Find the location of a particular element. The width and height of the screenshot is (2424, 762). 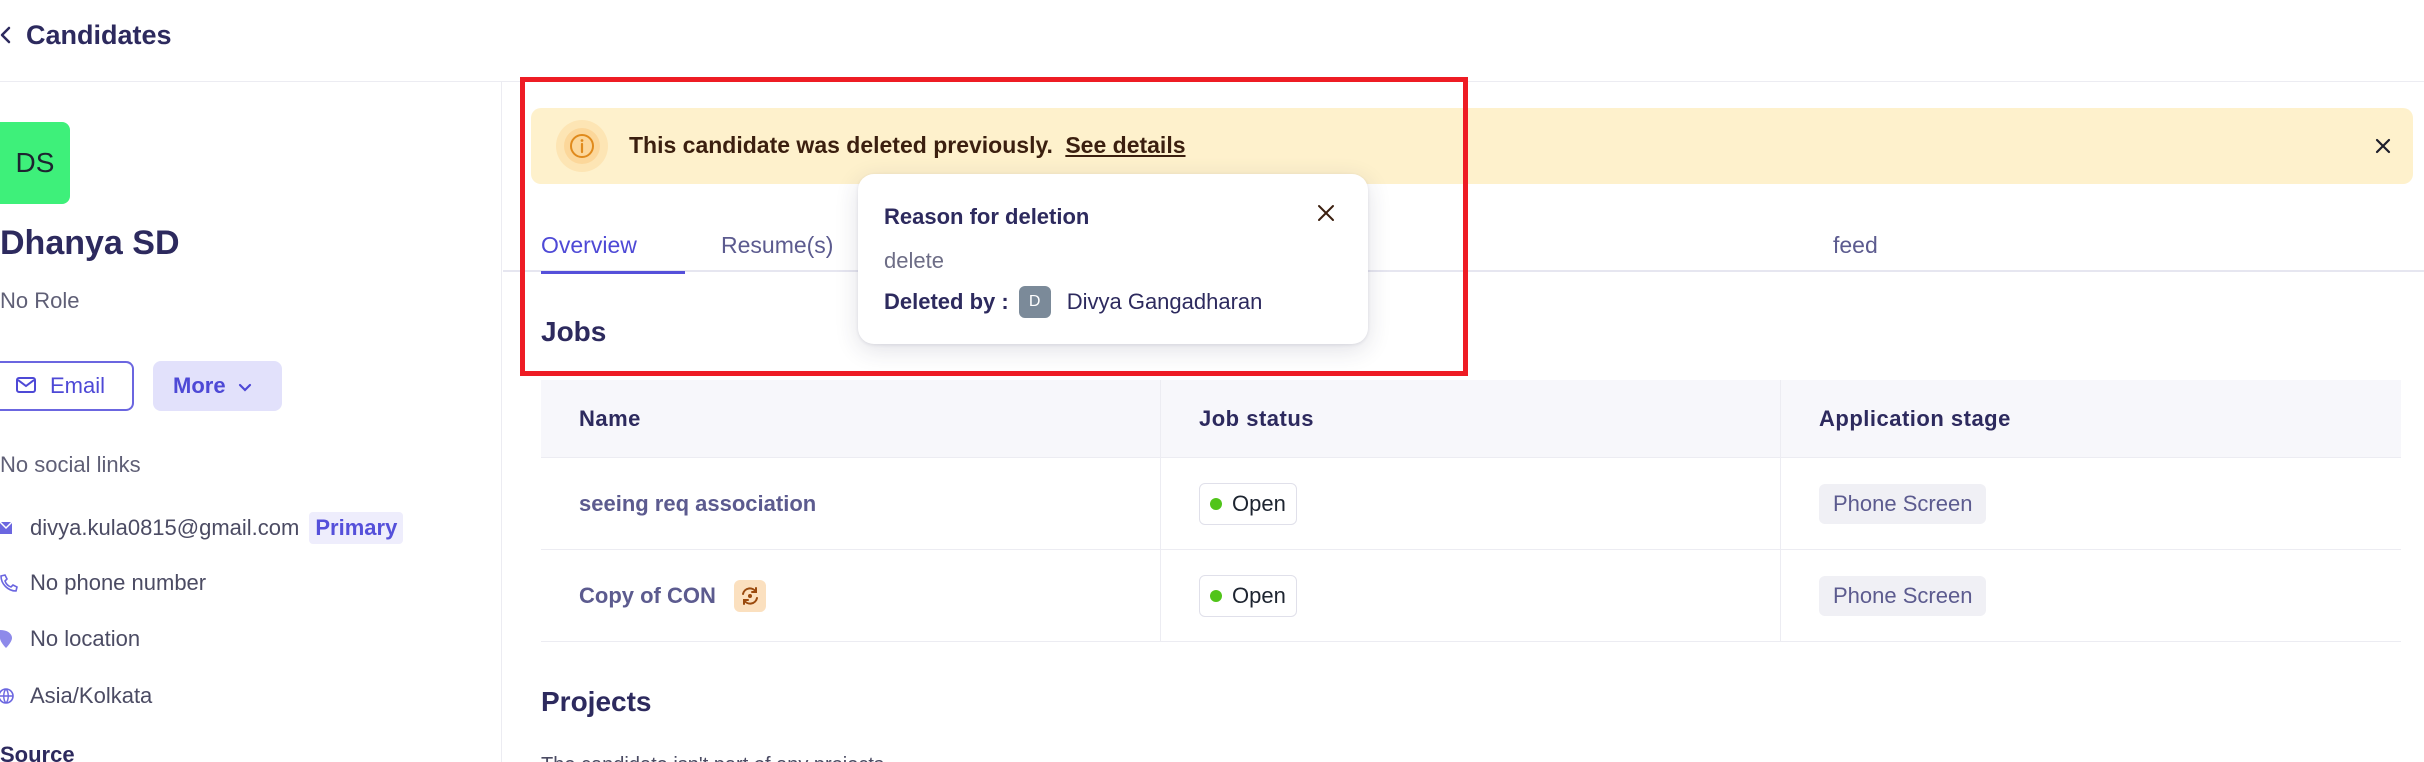

location-row: No location is located at coordinates (70, 639).